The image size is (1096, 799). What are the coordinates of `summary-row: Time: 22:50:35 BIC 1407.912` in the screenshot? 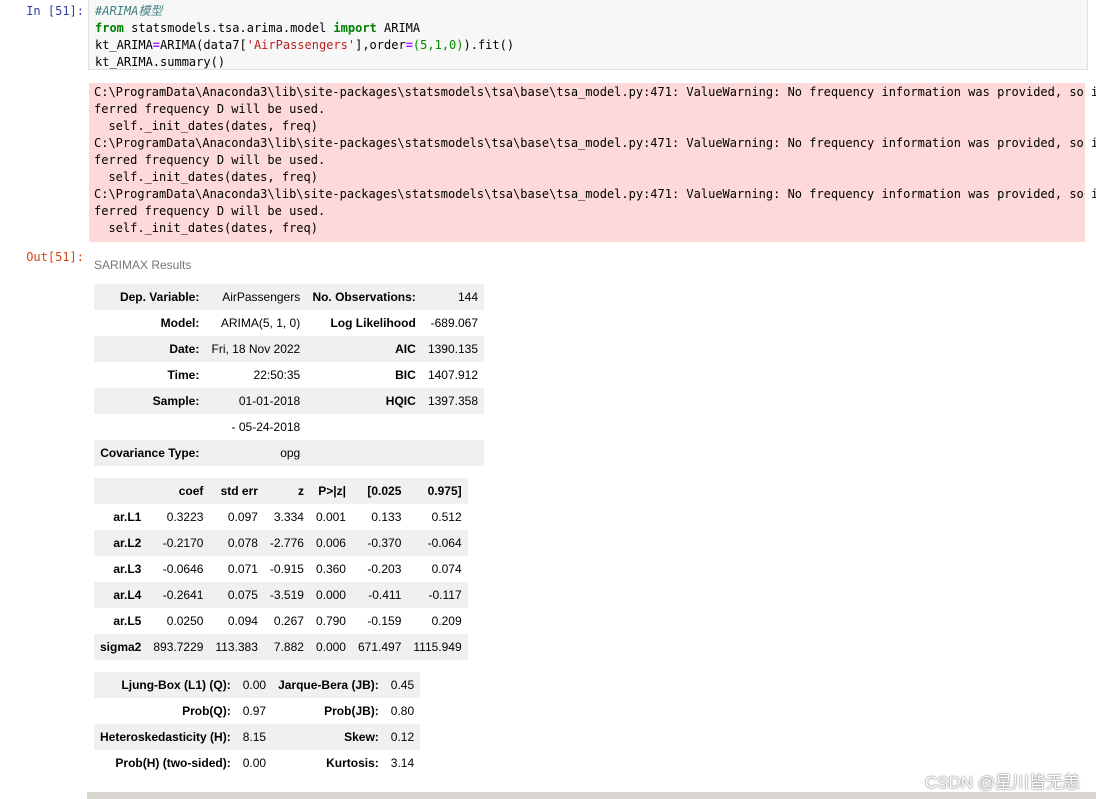 It's located at (289, 375).